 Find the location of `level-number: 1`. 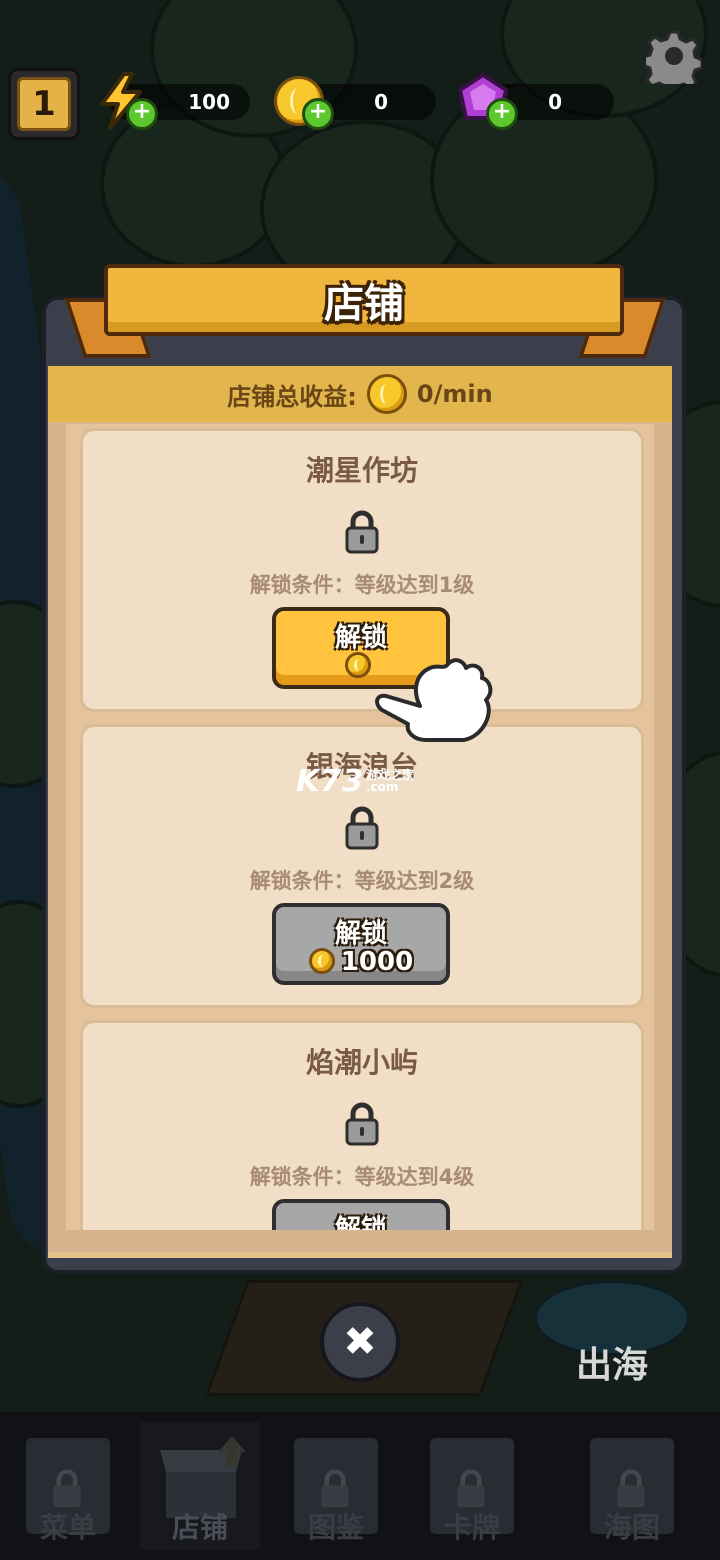

level-number: 1 is located at coordinates (44, 104).